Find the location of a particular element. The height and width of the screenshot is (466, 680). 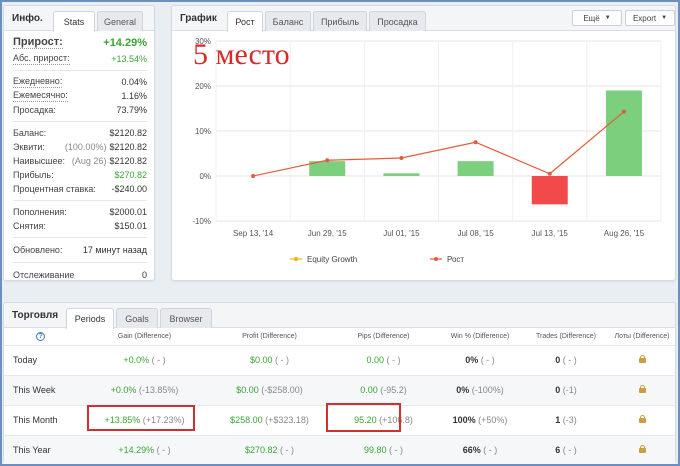

highest-value: $2120.82 is located at coordinates (128, 161).